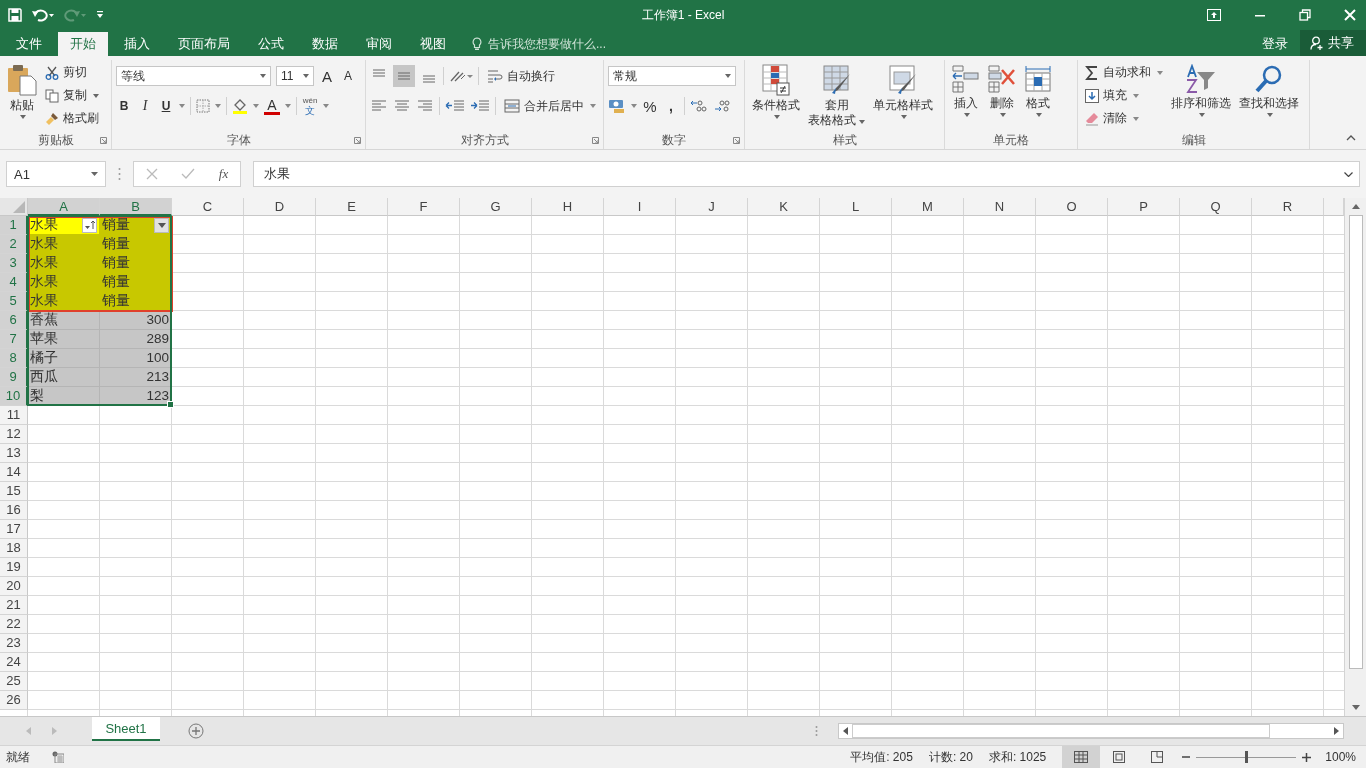 This screenshot has width=1366, height=768. Describe the element at coordinates (1247, 757) in the screenshot. I see `slider-thumb` at that location.